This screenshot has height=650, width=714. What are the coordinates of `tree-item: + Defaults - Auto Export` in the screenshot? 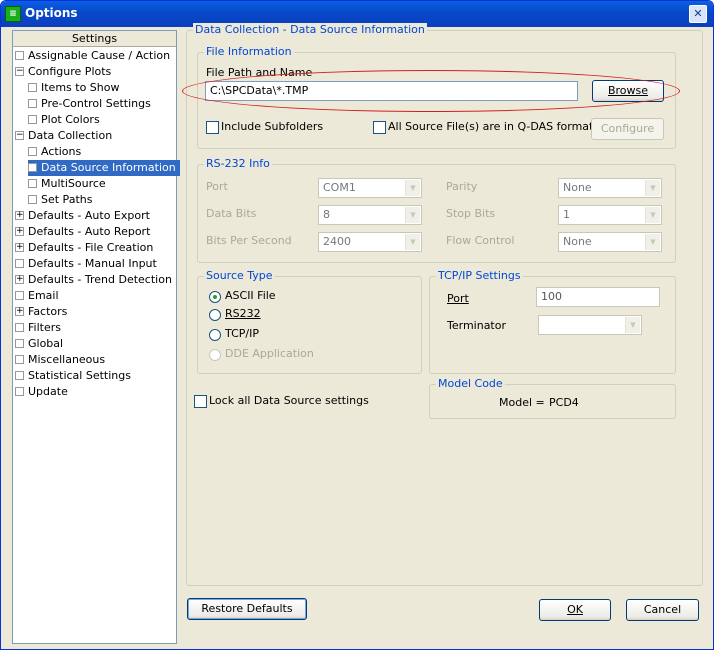 It's located at (82, 216).